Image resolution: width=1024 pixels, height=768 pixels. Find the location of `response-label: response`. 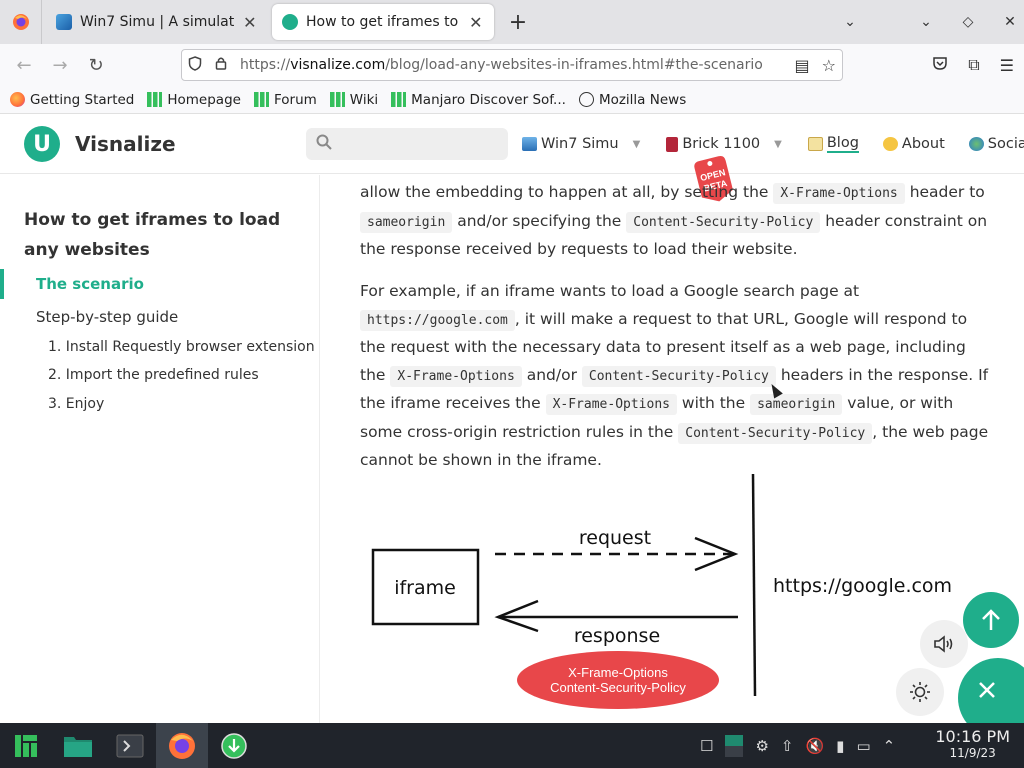

response-label: response is located at coordinates (617, 636).